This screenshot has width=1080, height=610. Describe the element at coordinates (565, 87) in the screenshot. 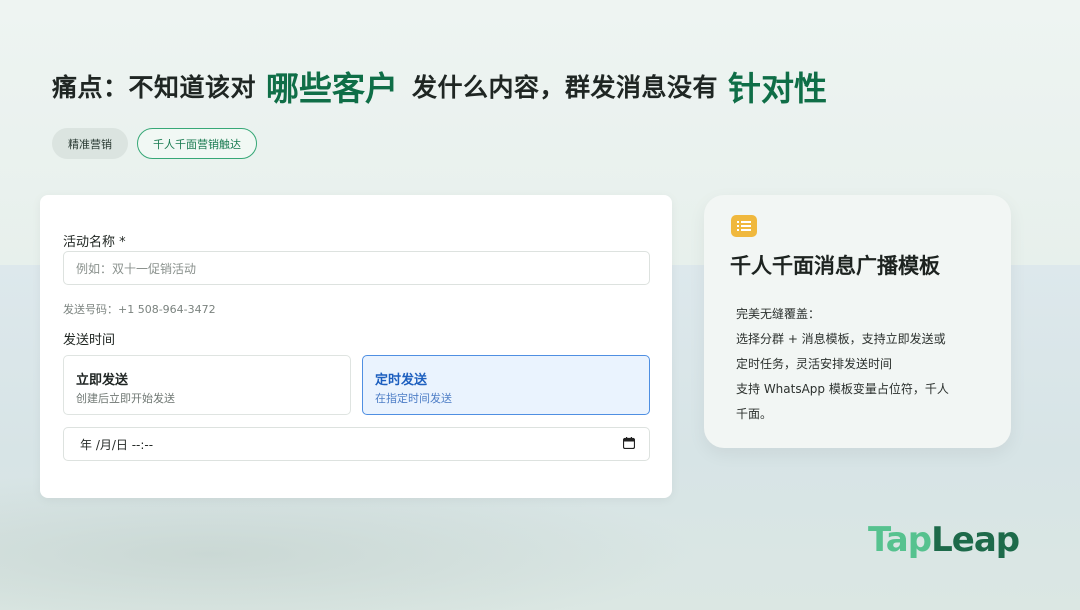

I see `headline-part-2: 发什么内容，群发消息没有` at that location.